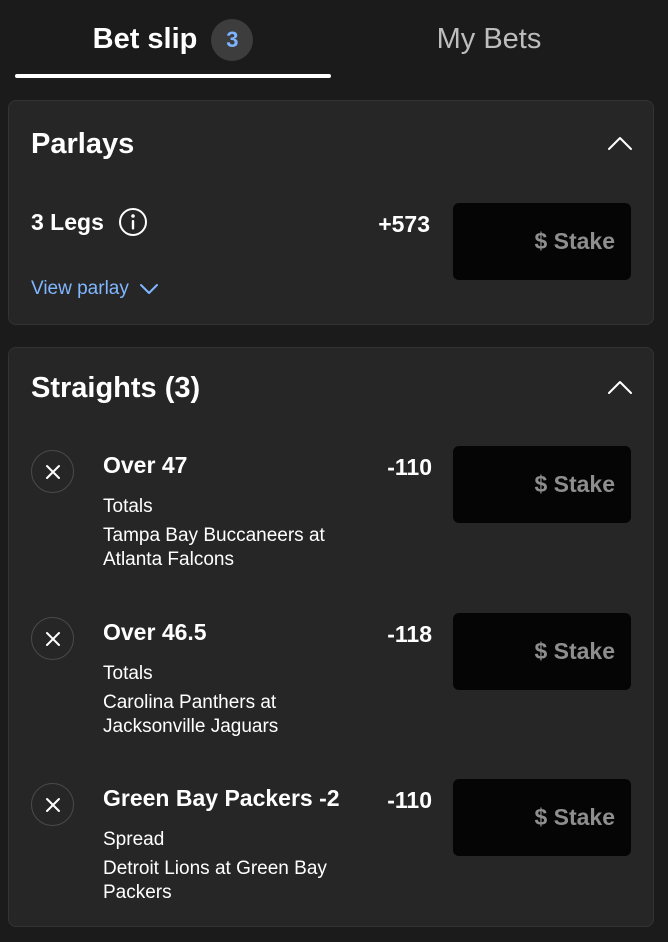  Describe the element at coordinates (145, 39) in the screenshot. I see `tab-bet-slip-label: Bet slip` at that location.